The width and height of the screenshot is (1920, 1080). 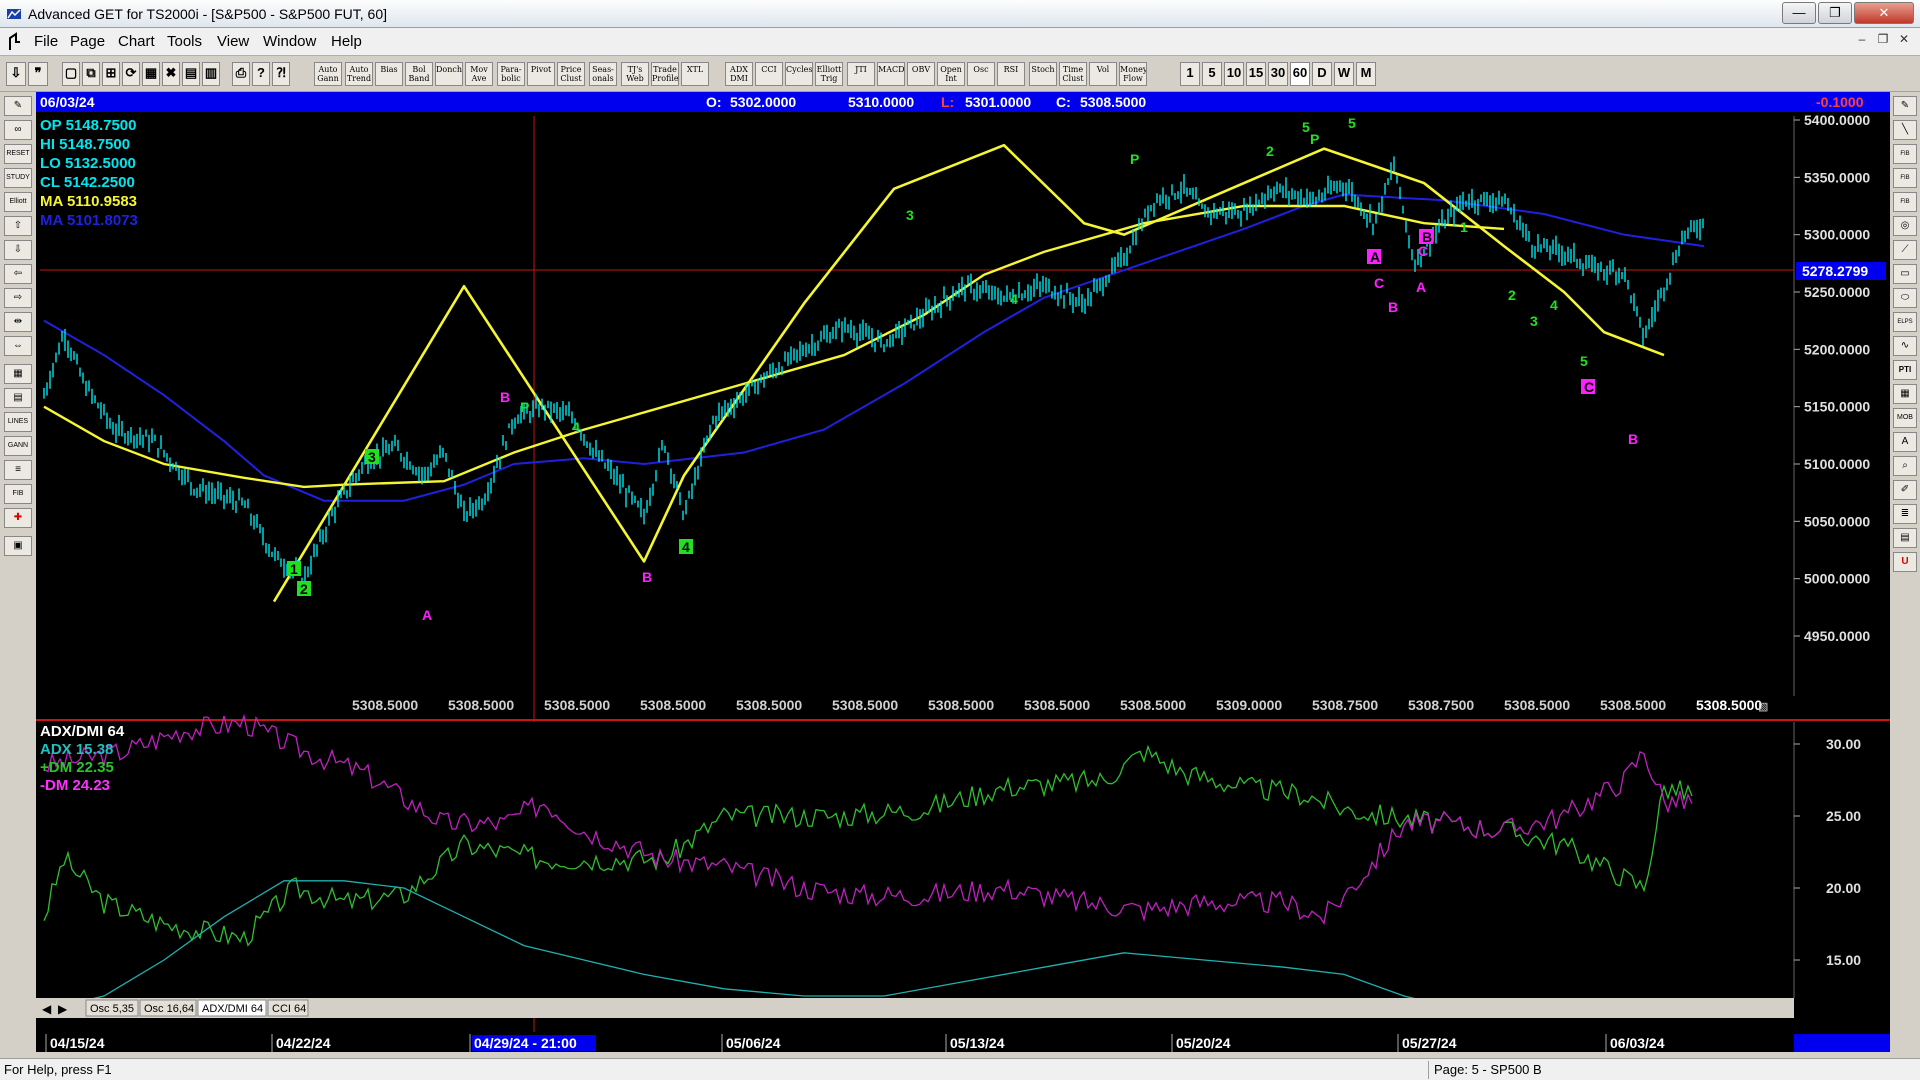 I want to click on marker-icon: ✐, so click(x=1905, y=490).